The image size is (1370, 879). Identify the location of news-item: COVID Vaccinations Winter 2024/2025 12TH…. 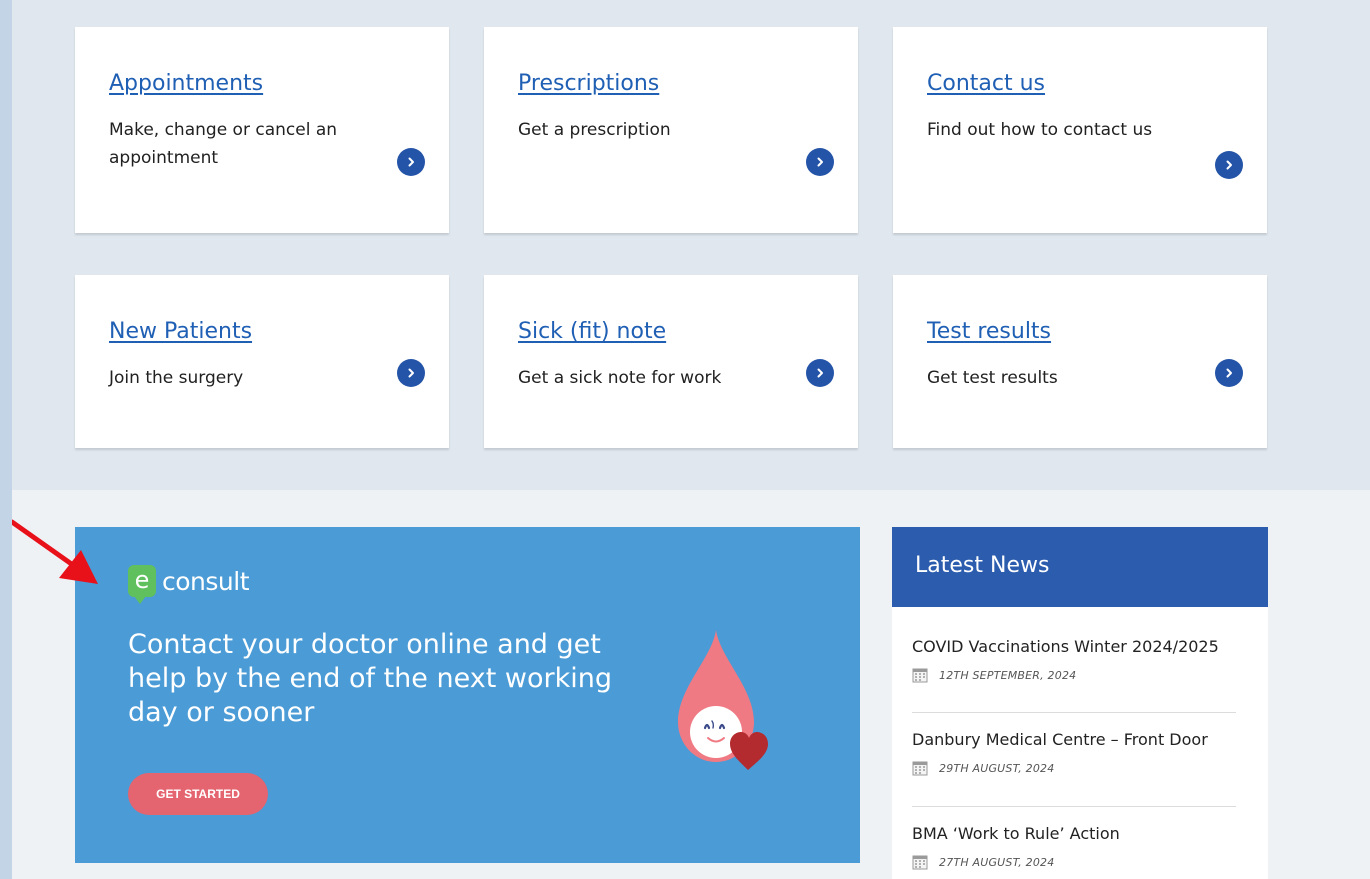
(1072, 660).